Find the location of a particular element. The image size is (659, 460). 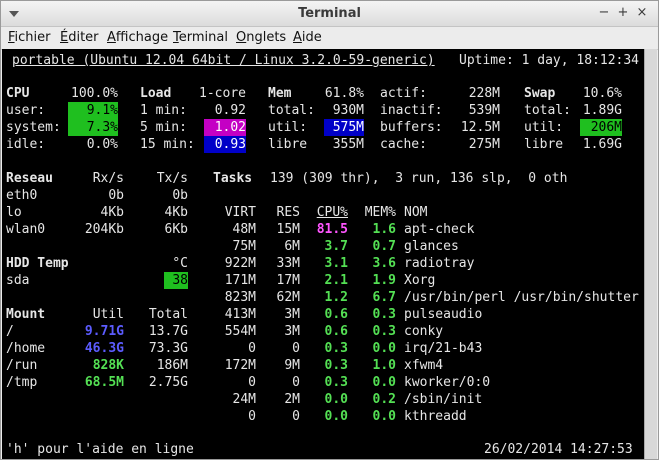

mount-total-header: Total is located at coordinates (168, 314).